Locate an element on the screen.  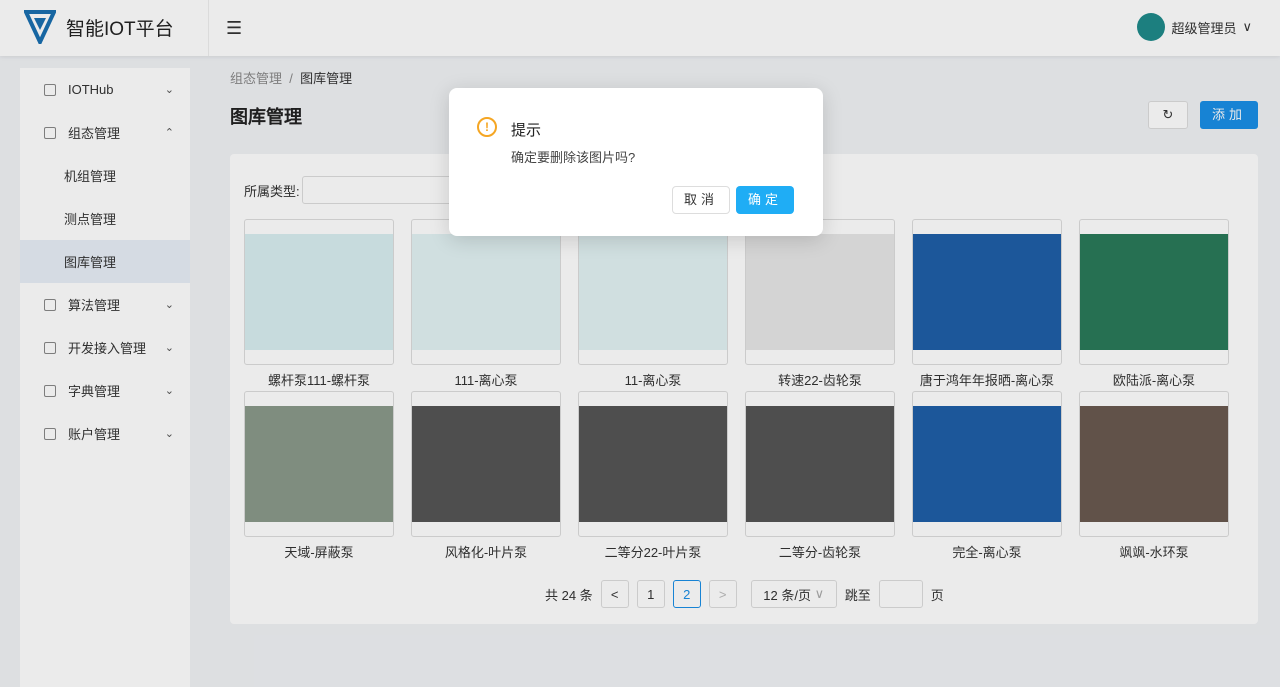
confirm-button: 确定 is located at coordinates (765, 200).